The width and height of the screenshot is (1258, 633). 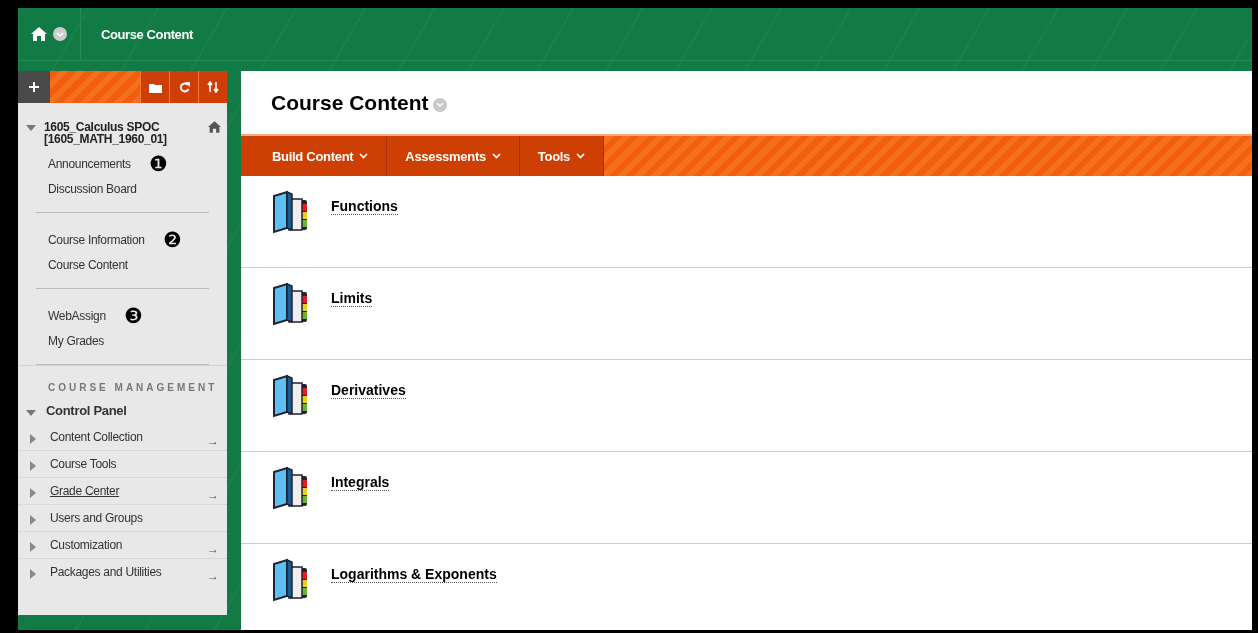 What do you see at coordinates (134, 464) in the screenshot?
I see `menu-link: Course Tools` at bounding box center [134, 464].